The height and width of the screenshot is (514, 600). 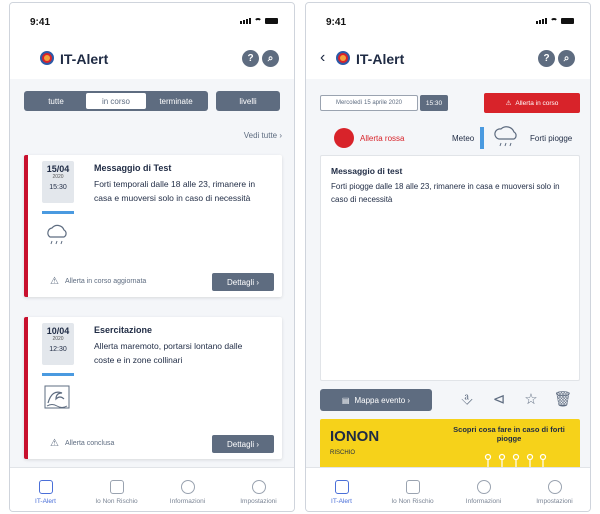 I want to click on alert-footer: ⚠ Allerta conclusa, so click(x=82, y=443).